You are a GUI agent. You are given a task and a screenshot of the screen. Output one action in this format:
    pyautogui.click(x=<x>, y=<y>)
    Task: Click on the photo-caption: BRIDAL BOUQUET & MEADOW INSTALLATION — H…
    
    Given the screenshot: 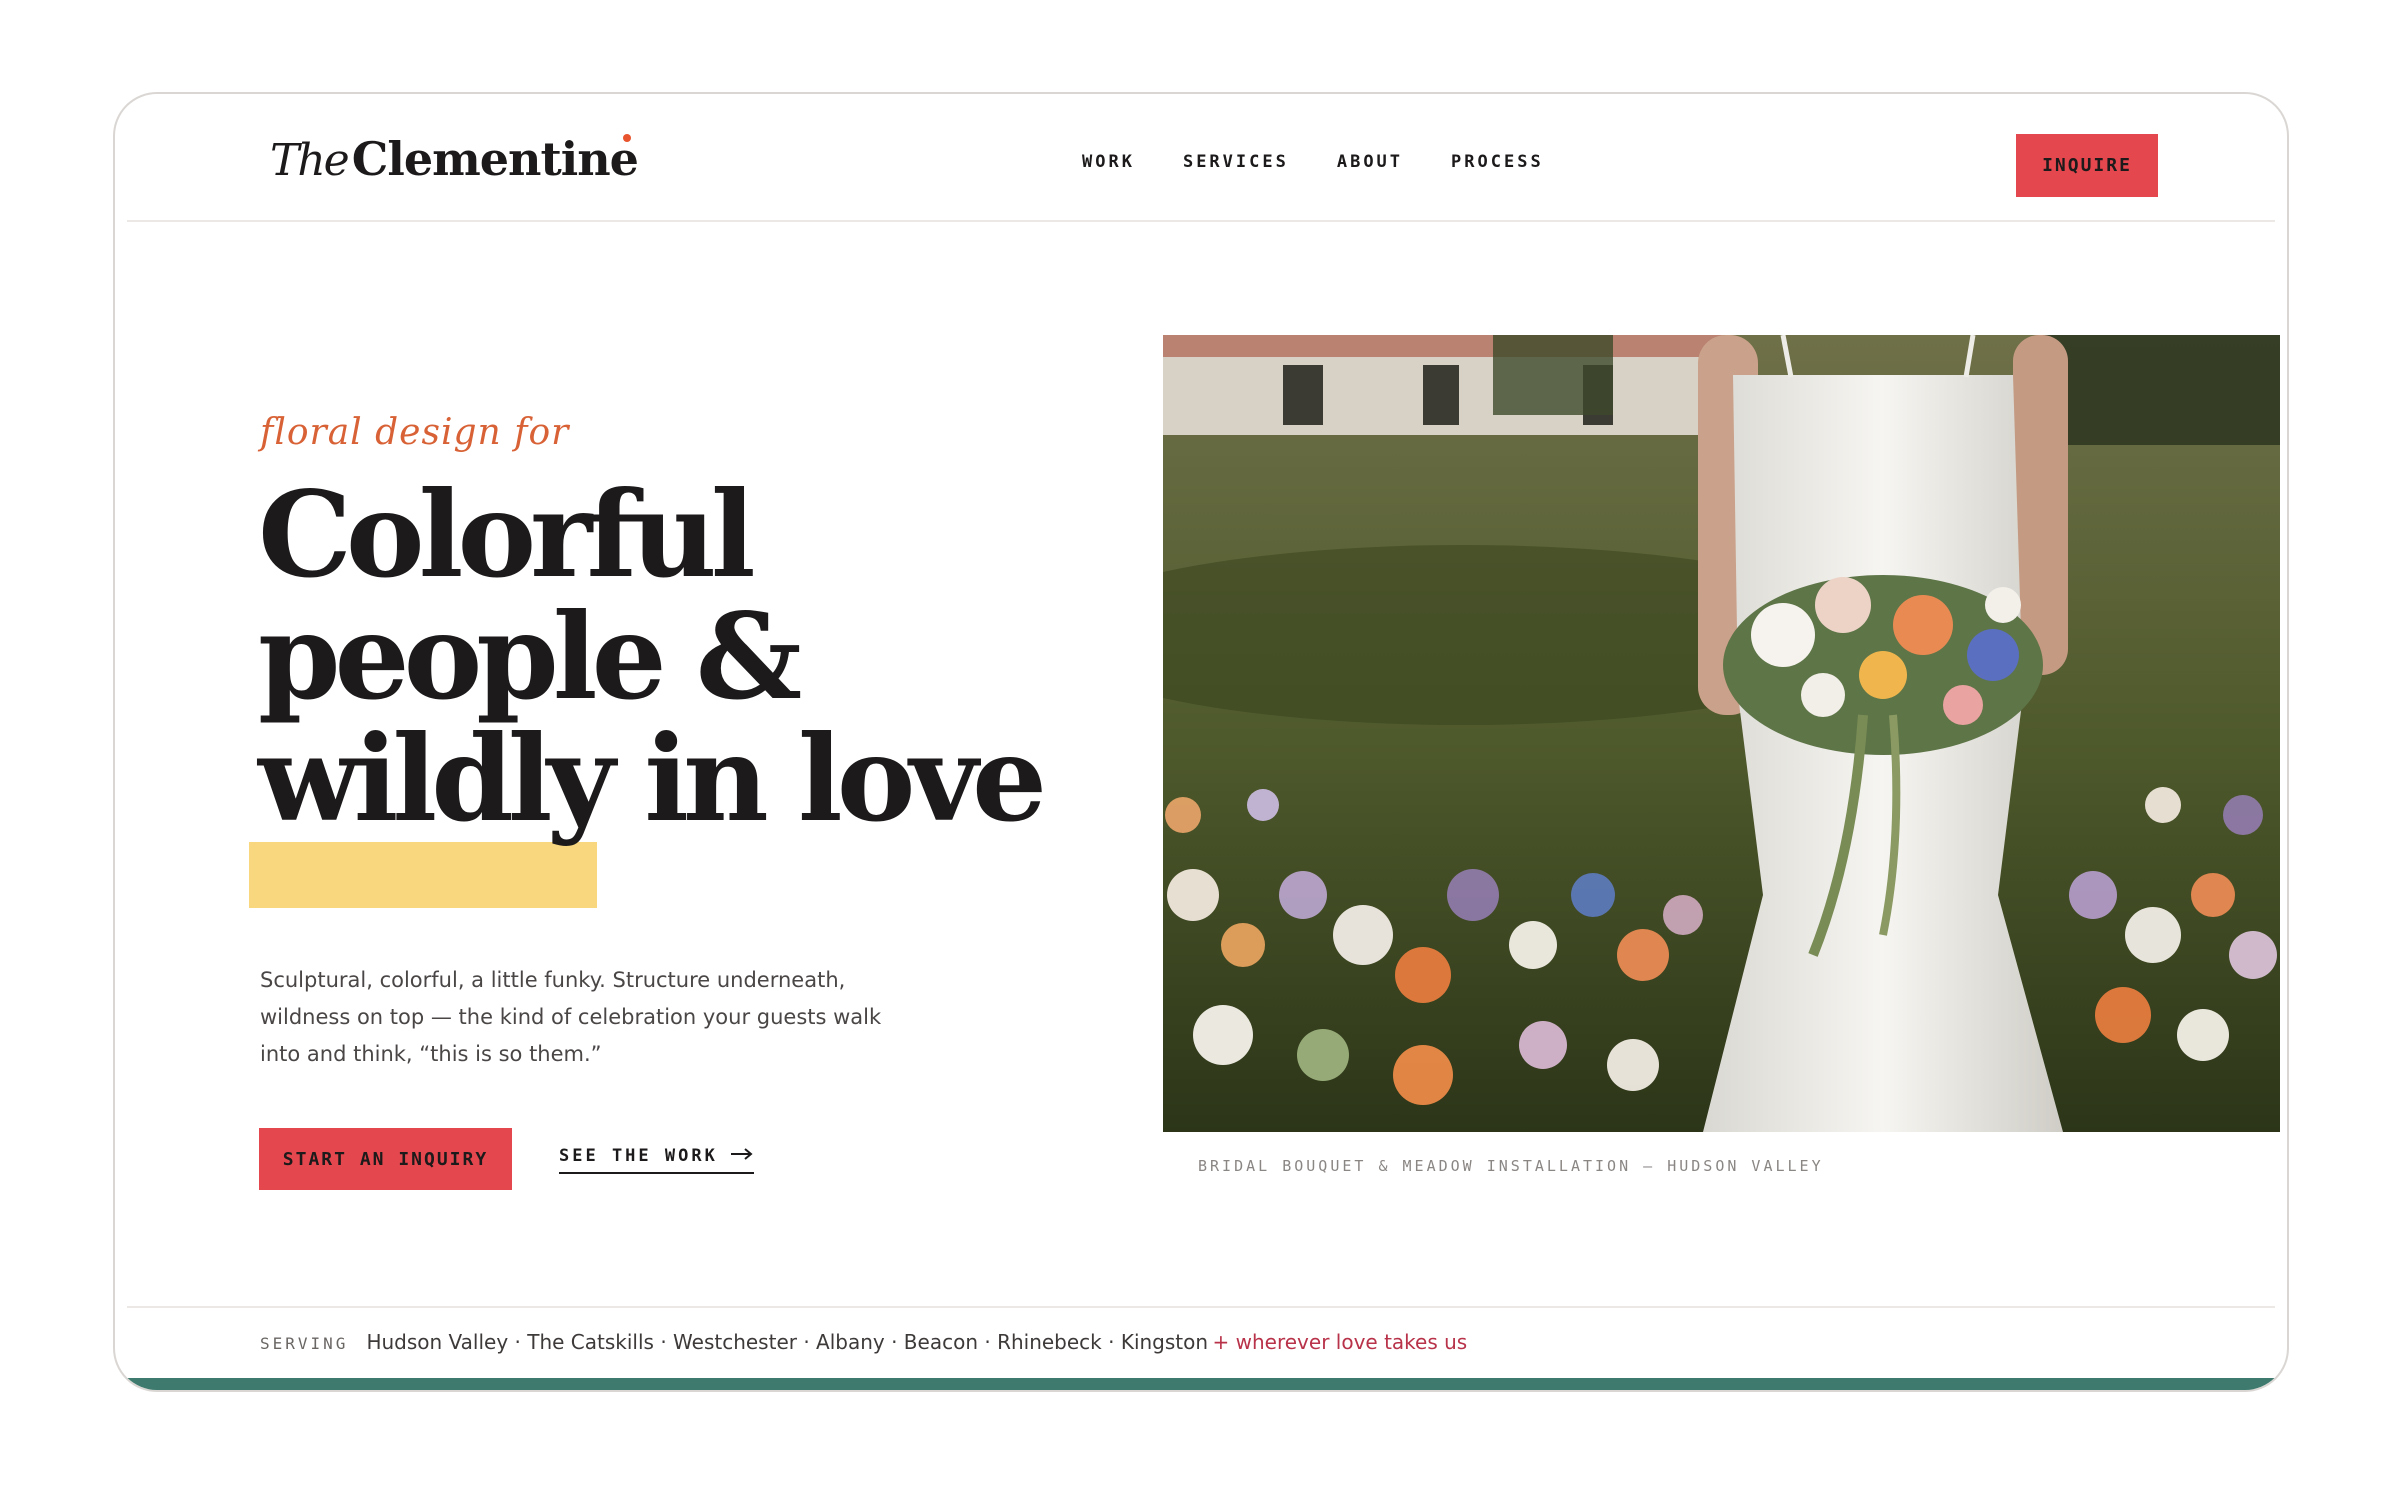 What is the action you would take?
    pyautogui.click(x=1511, y=1166)
    